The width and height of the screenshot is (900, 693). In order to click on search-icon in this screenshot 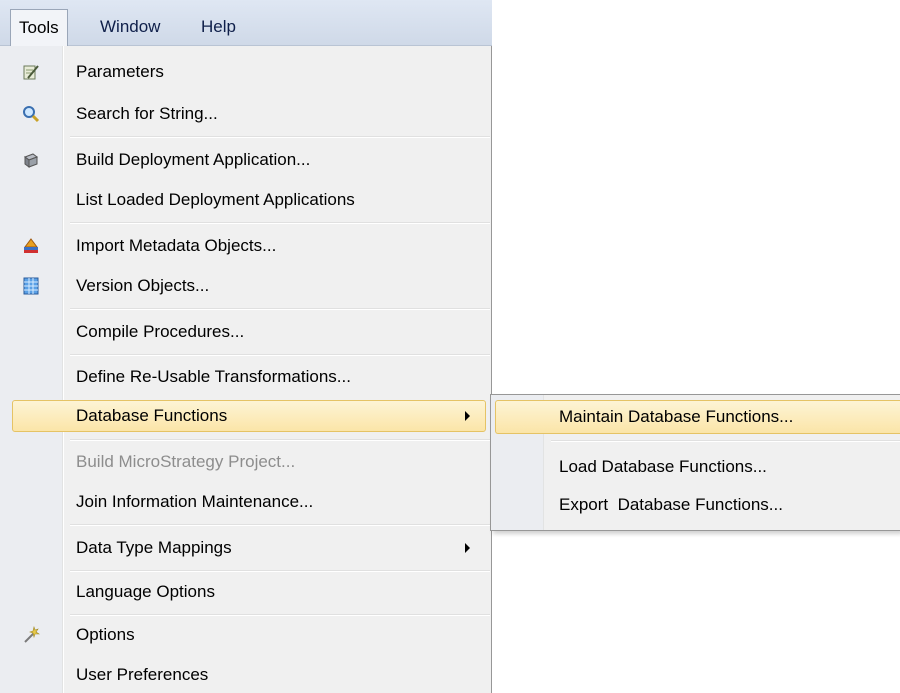, I will do `click(31, 114)`.